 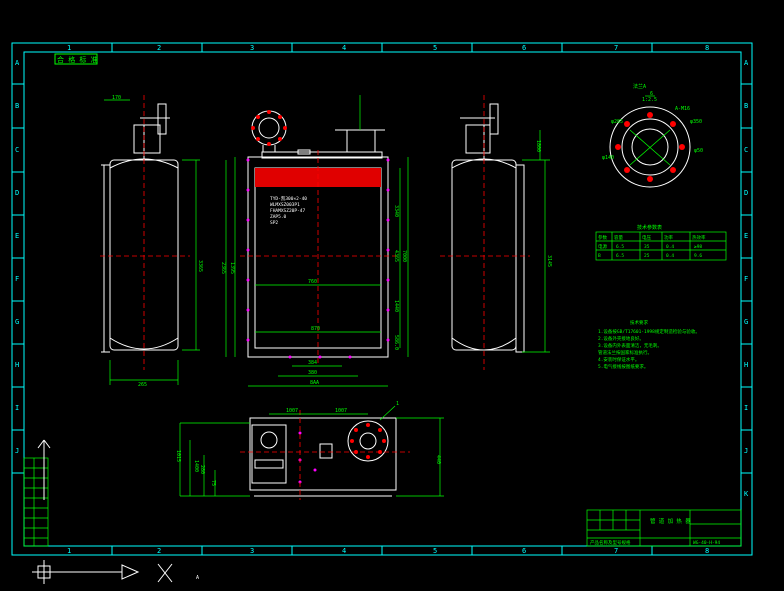 I want to click on front-dim-total-width: 8AA, so click(x=314, y=383).